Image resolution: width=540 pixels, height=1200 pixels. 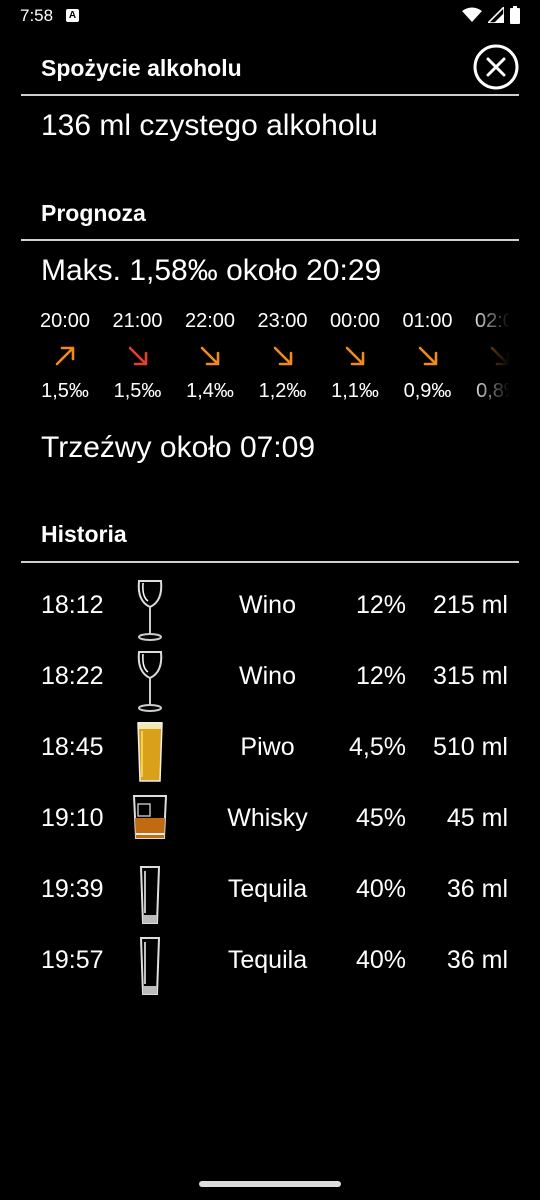 What do you see at coordinates (470, 605) in the screenshot?
I see `history-volume: 215 ml` at bounding box center [470, 605].